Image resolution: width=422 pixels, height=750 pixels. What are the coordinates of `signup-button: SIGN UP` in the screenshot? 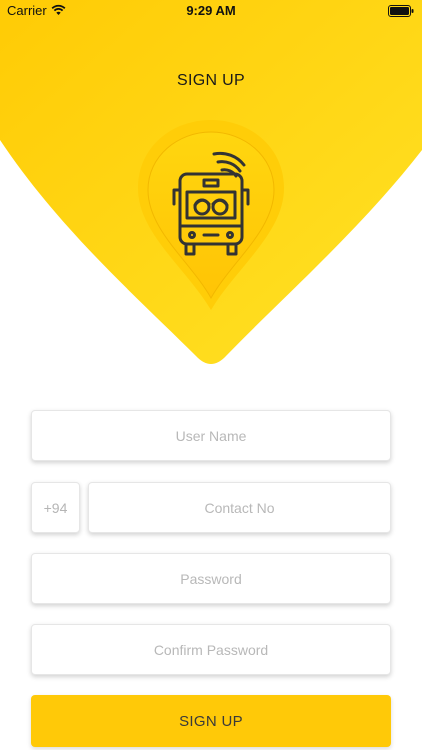 It's located at (211, 721).